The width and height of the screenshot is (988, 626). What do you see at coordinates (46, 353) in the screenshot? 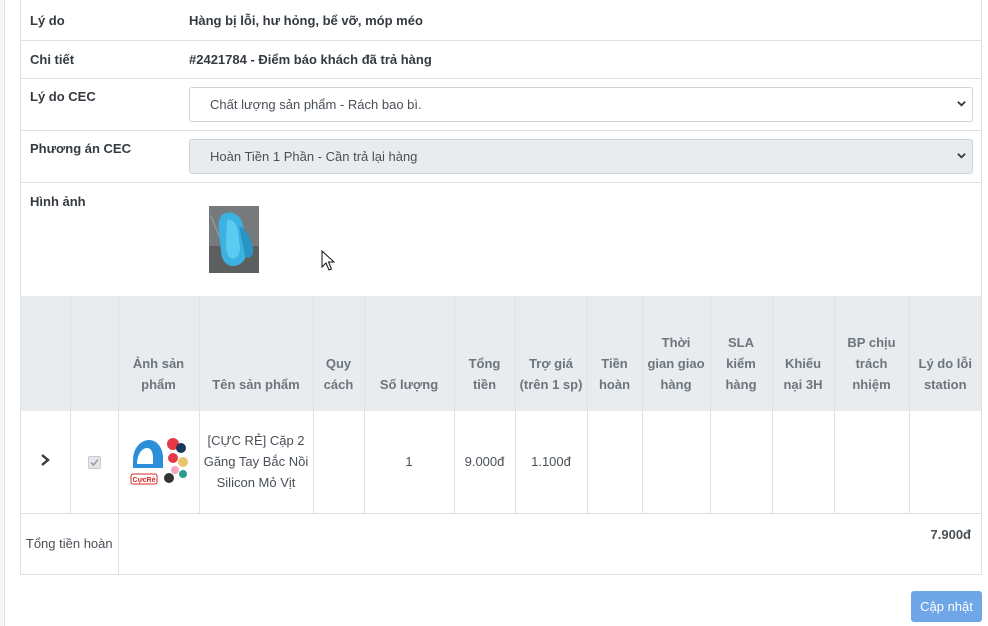
I see `header-expand` at bounding box center [46, 353].